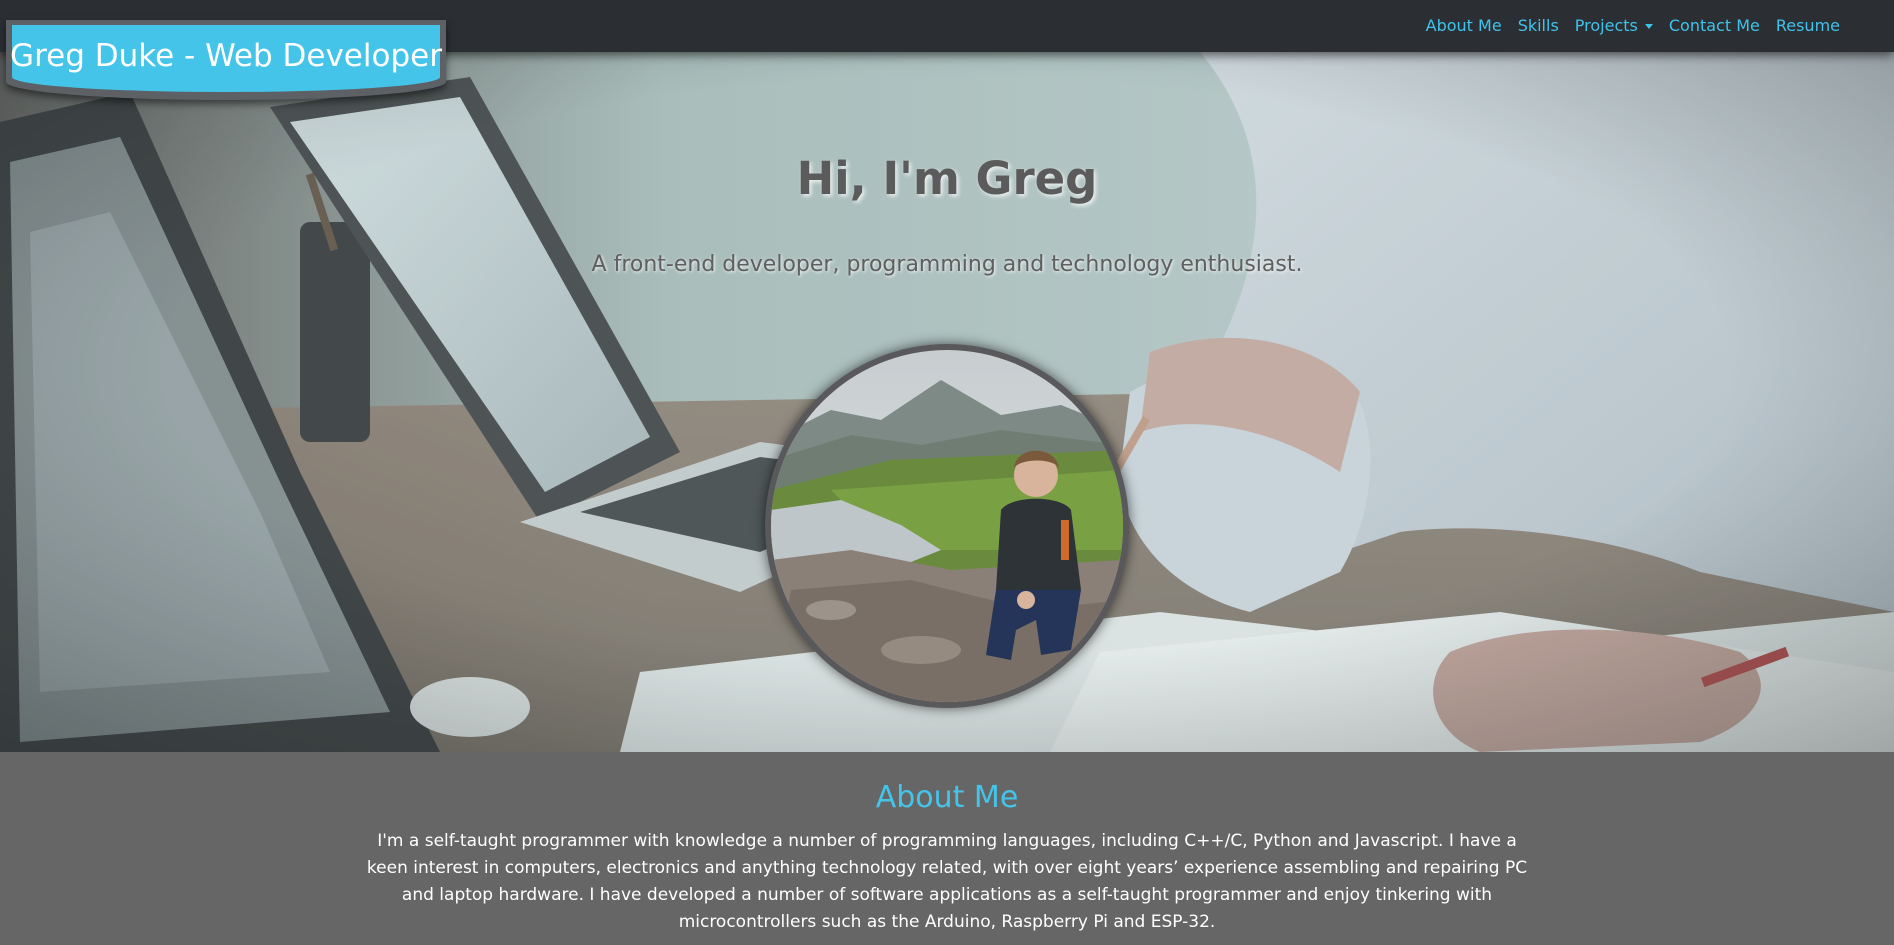  I want to click on nav-link-skills-label: Skills, so click(1538, 25).